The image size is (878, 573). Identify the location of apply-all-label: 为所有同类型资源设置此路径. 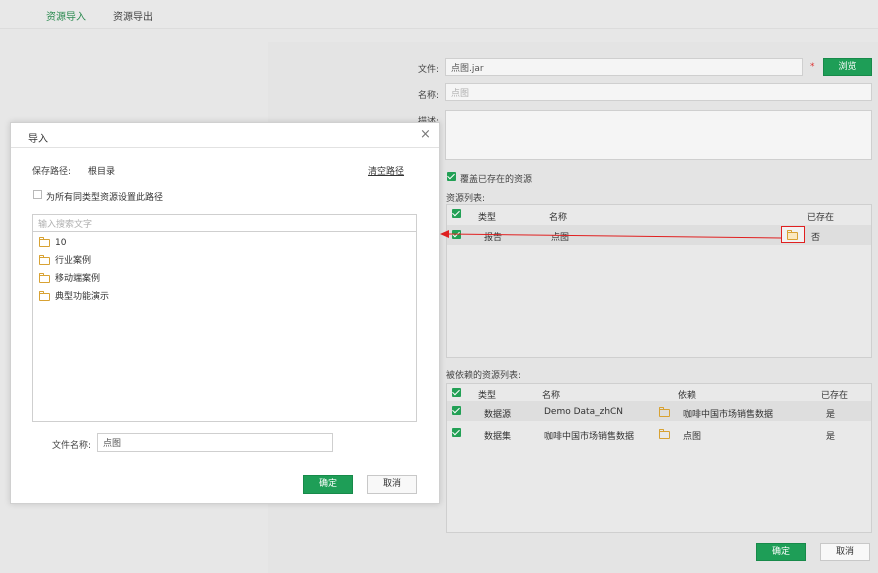
(105, 198).